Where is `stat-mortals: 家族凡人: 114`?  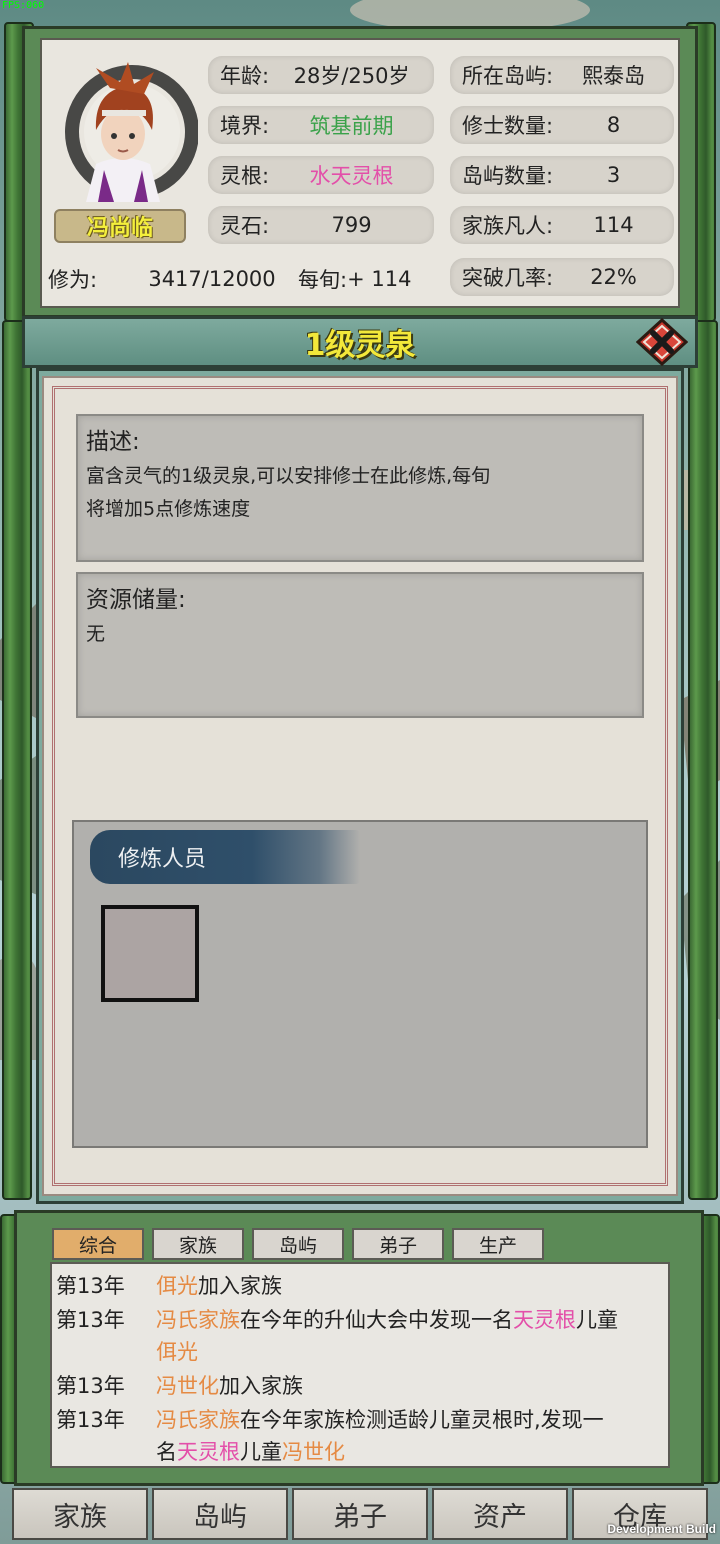
stat-mortals: 家族凡人: 114 is located at coordinates (562, 225).